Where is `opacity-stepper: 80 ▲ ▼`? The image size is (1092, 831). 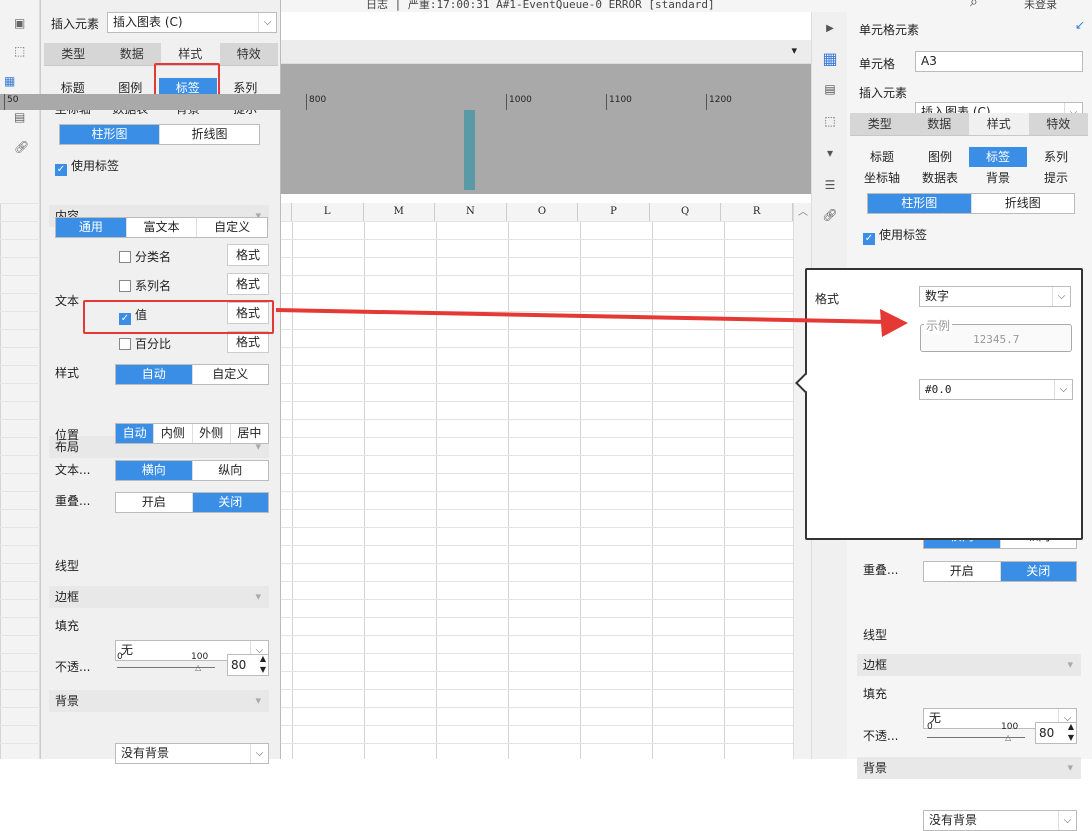 opacity-stepper: 80 ▲ ▼ is located at coordinates (248, 665).